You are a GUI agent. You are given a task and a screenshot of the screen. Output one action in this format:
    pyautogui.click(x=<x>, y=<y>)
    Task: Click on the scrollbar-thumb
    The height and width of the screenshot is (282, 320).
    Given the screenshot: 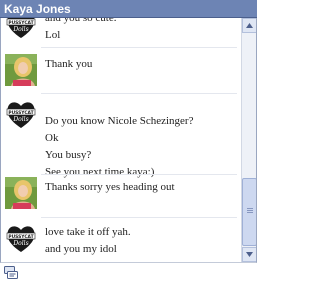 What is the action you would take?
    pyautogui.click(x=249, y=212)
    